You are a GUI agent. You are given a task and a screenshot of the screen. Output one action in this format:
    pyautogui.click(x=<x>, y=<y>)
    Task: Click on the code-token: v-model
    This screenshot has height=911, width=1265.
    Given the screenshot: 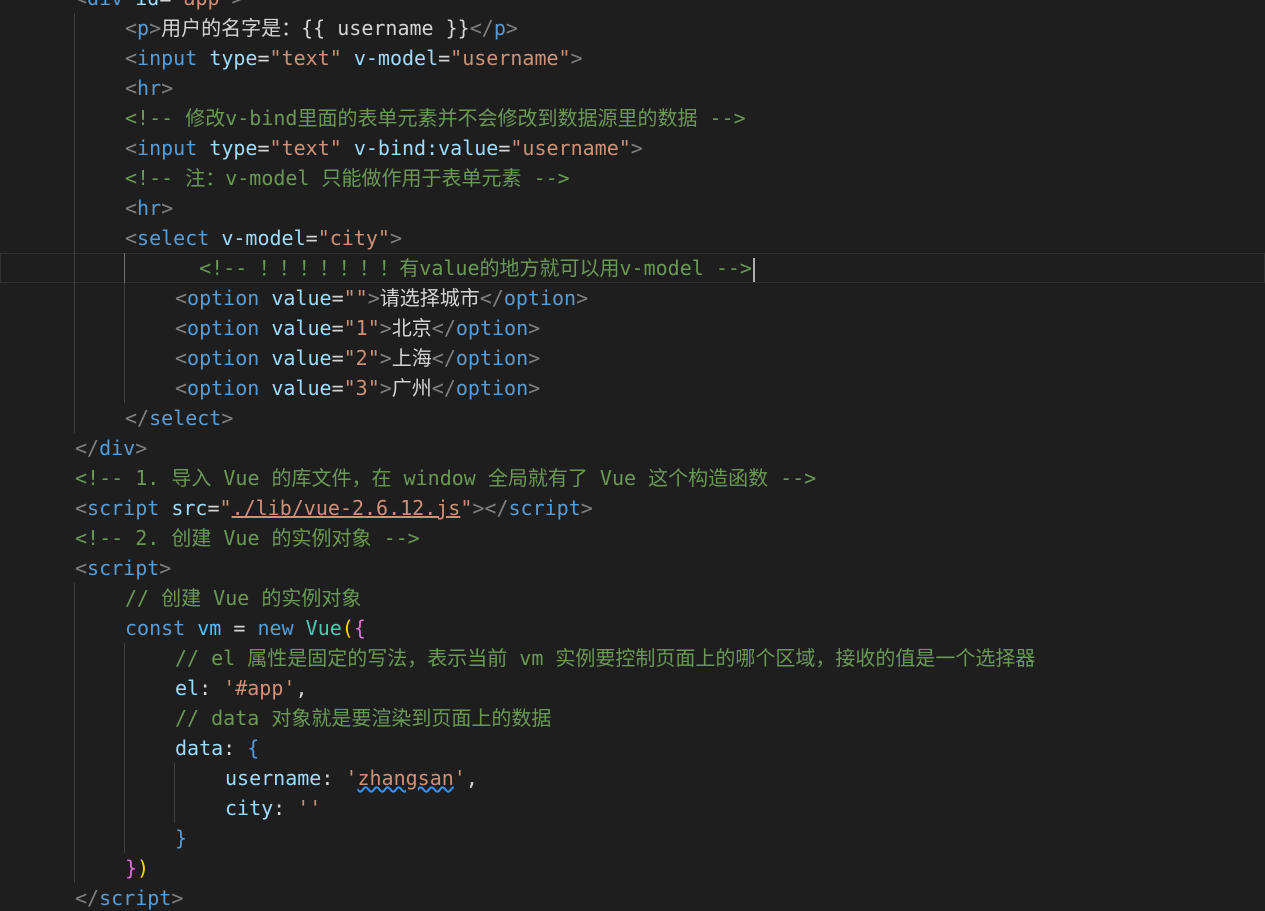 What is the action you would take?
    pyautogui.click(x=396, y=58)
    